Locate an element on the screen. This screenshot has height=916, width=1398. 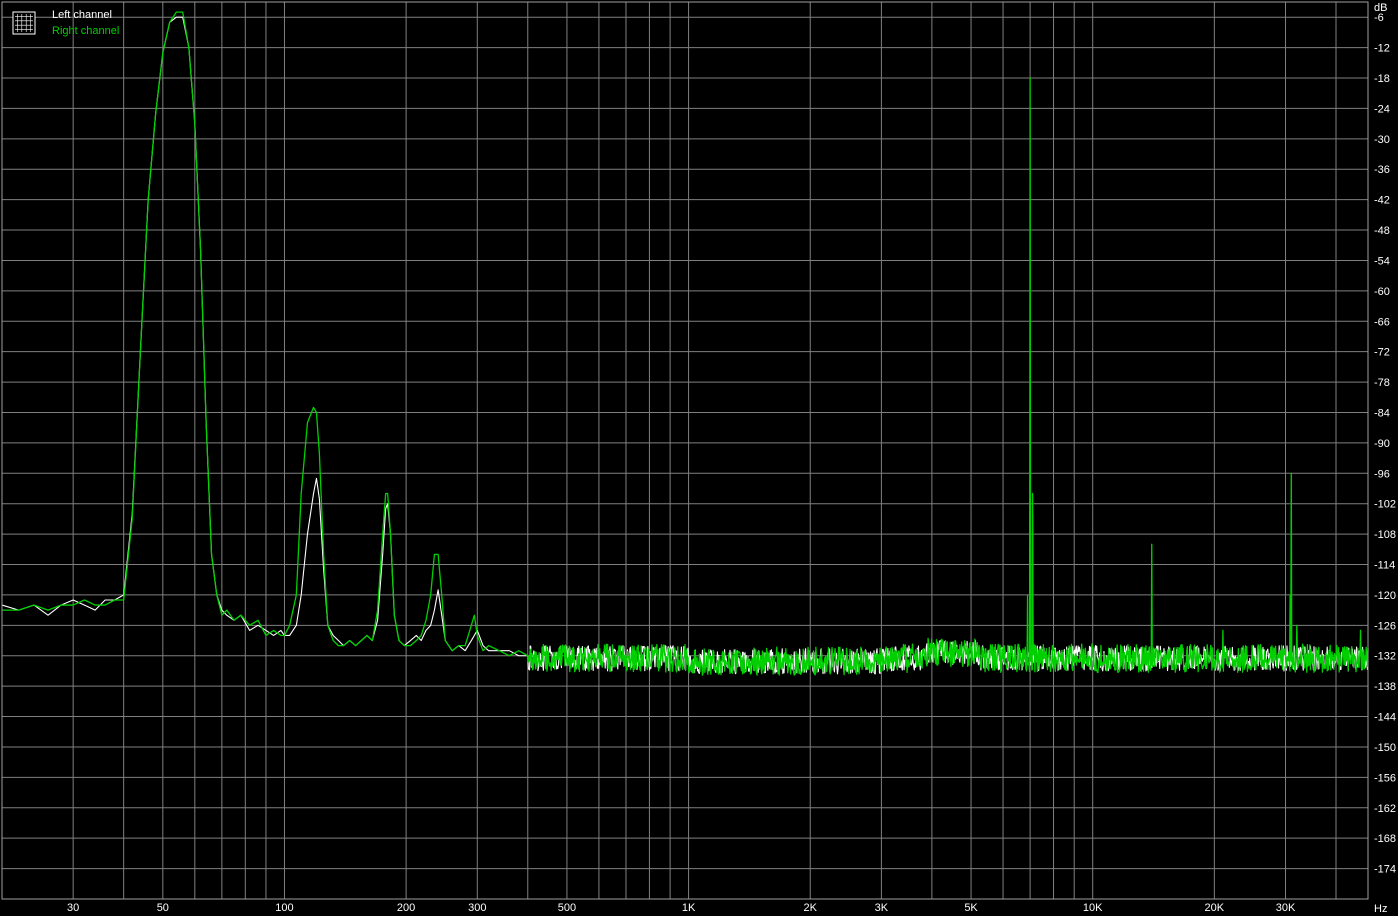
grid-toggle-icon is located at coordinates (24, 23).